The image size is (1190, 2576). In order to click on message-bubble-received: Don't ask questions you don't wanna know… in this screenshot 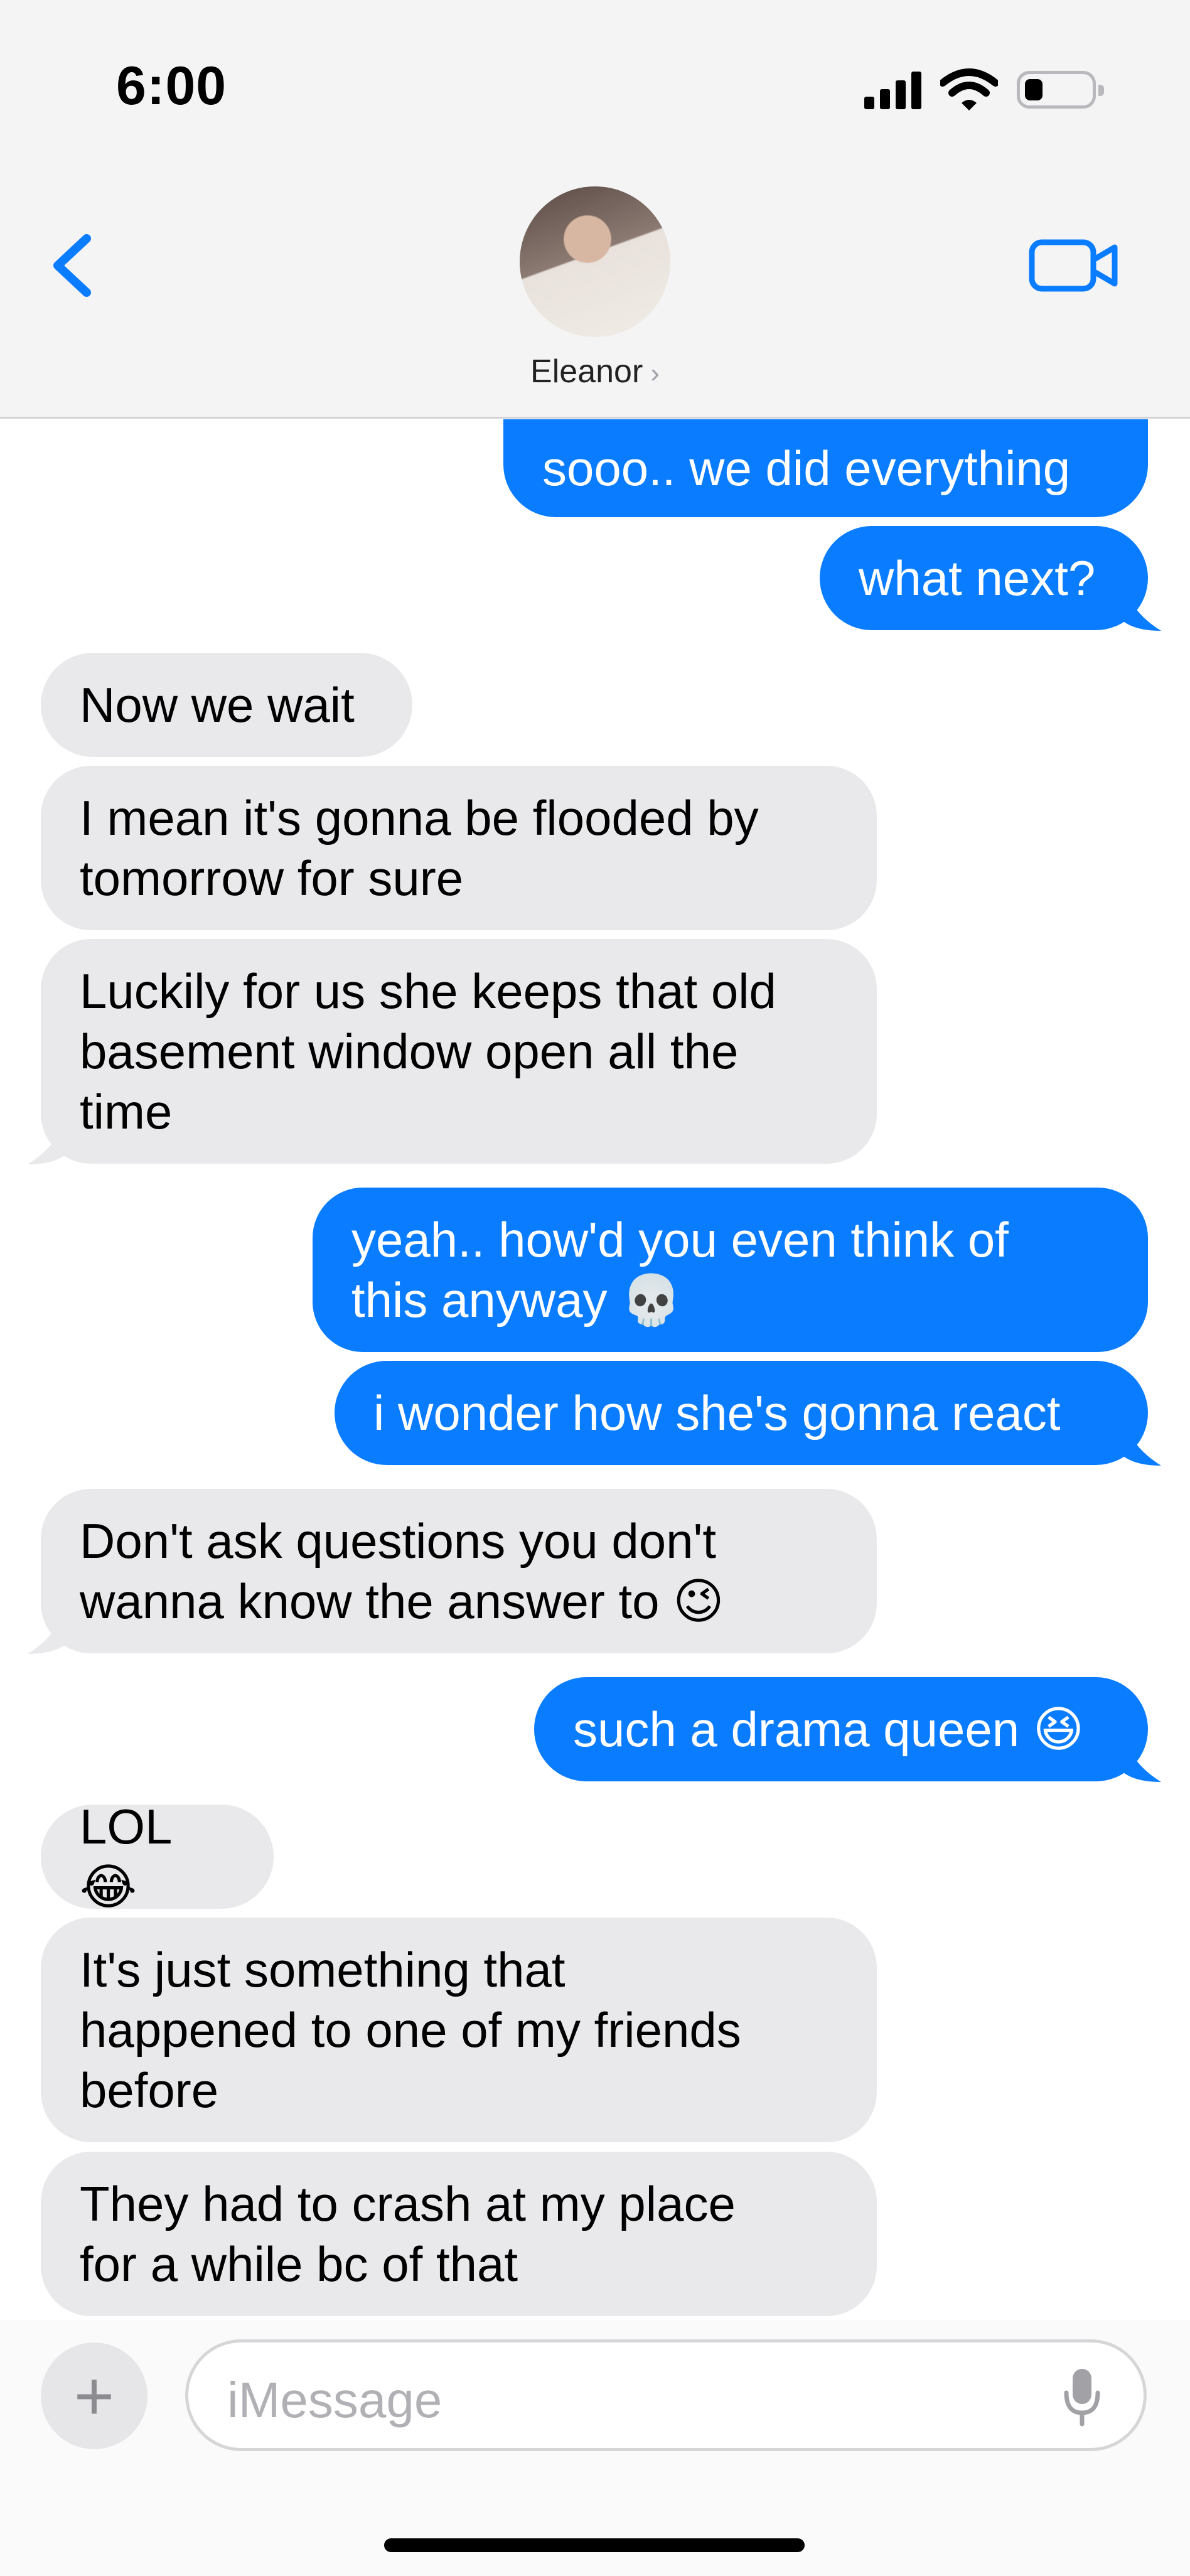, I will do `click(459, 1571)`.